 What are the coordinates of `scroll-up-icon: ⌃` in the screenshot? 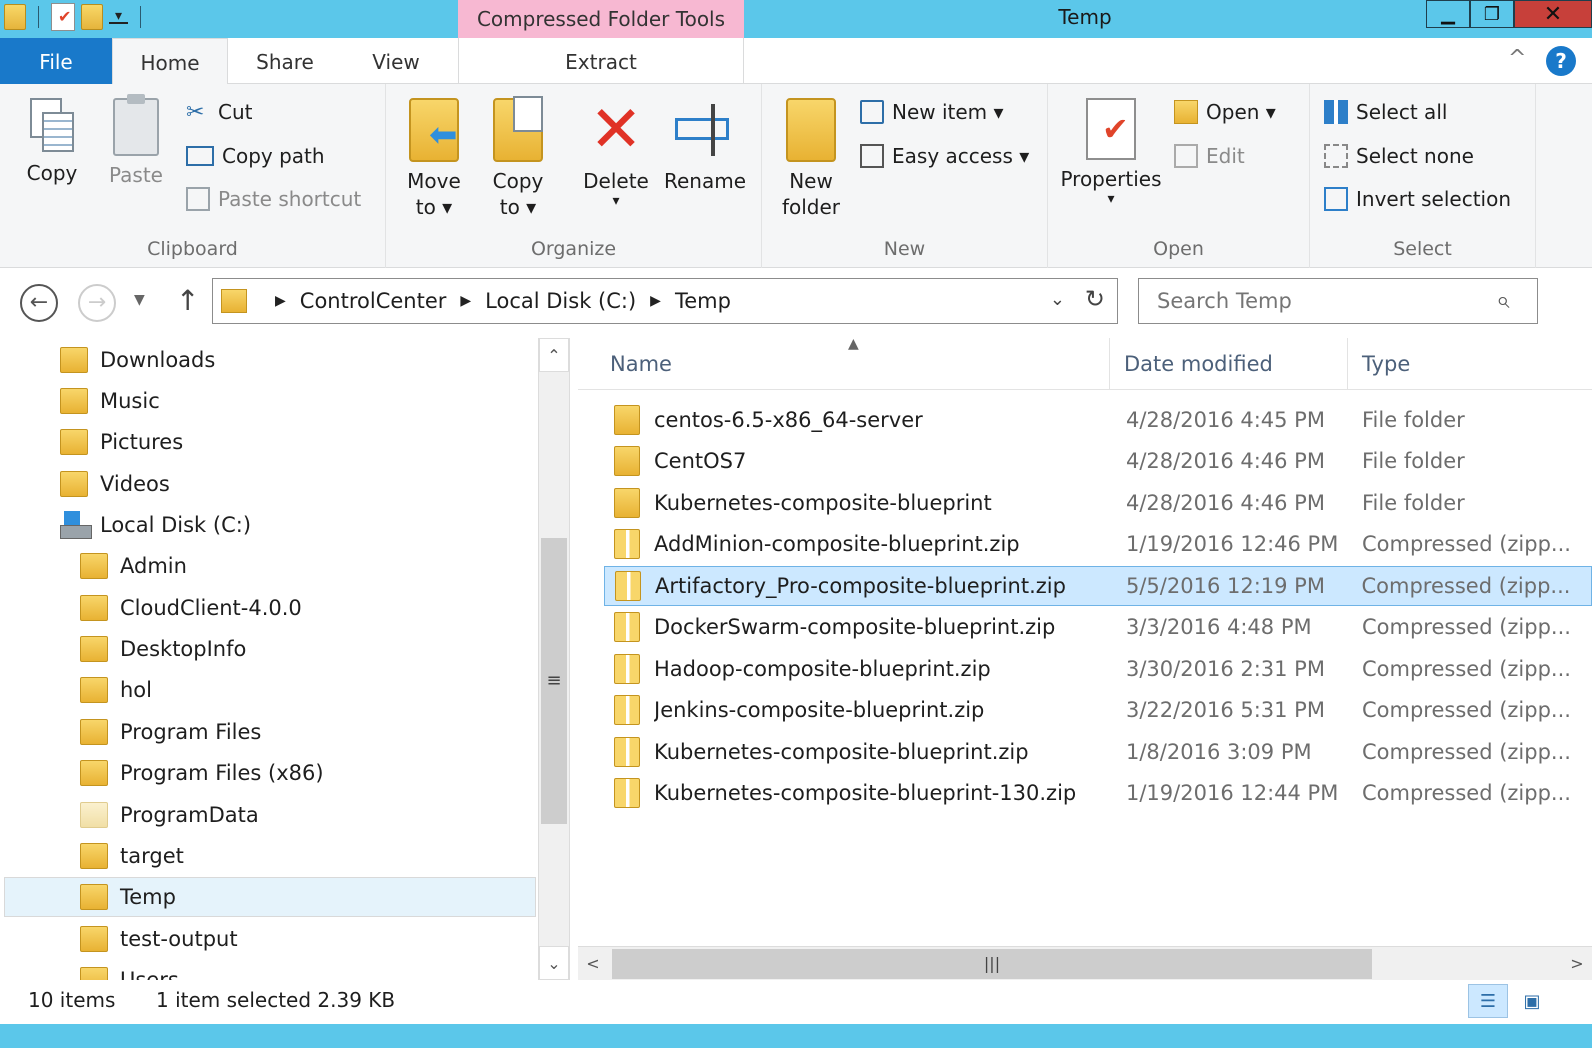 It's located at (554, 355).